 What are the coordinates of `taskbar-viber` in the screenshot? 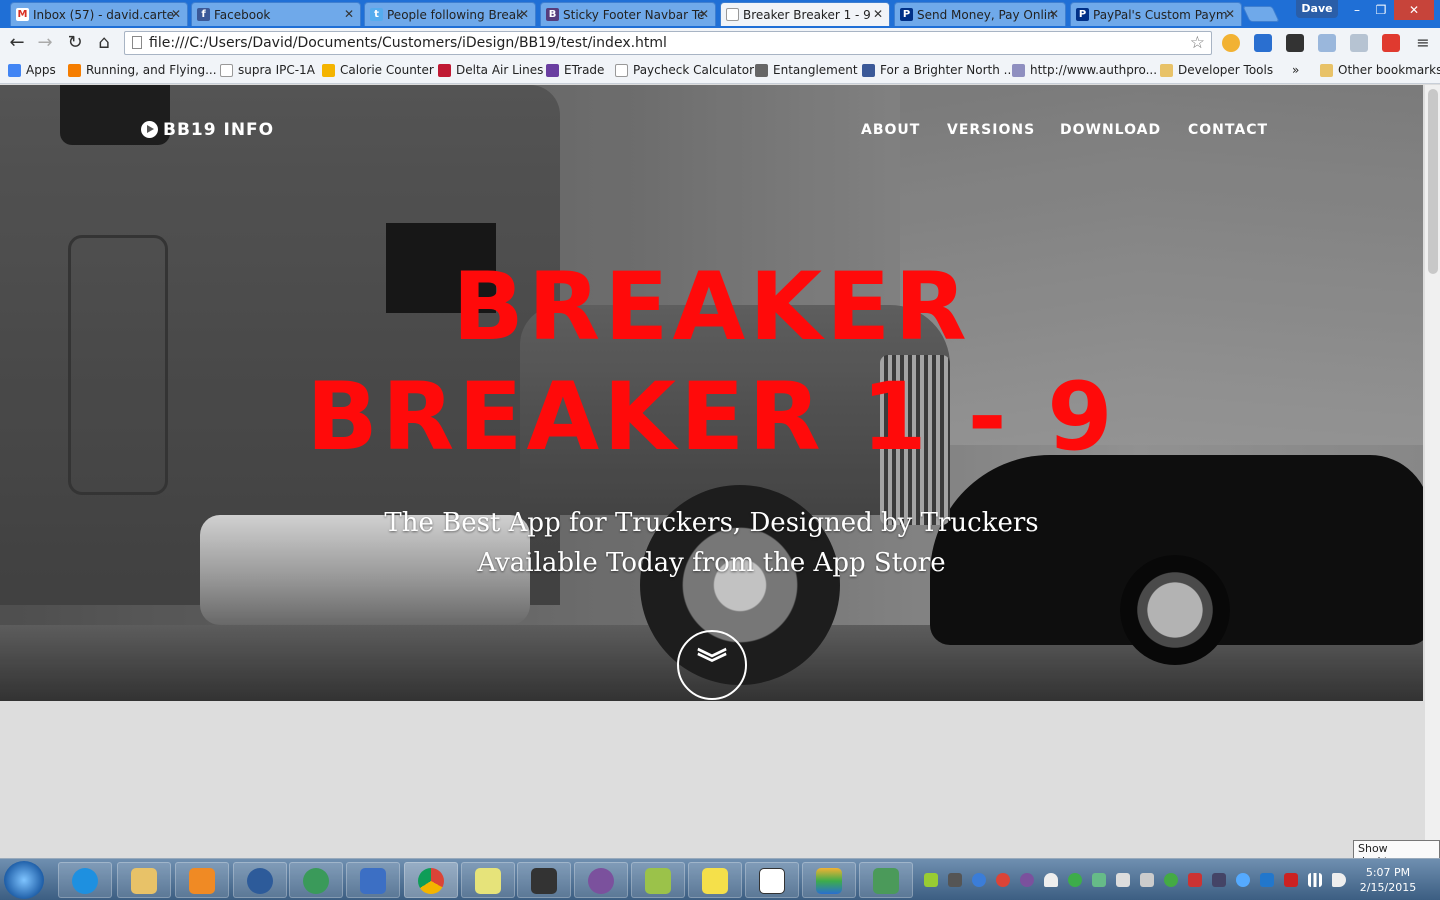 It's located at (601, 880).